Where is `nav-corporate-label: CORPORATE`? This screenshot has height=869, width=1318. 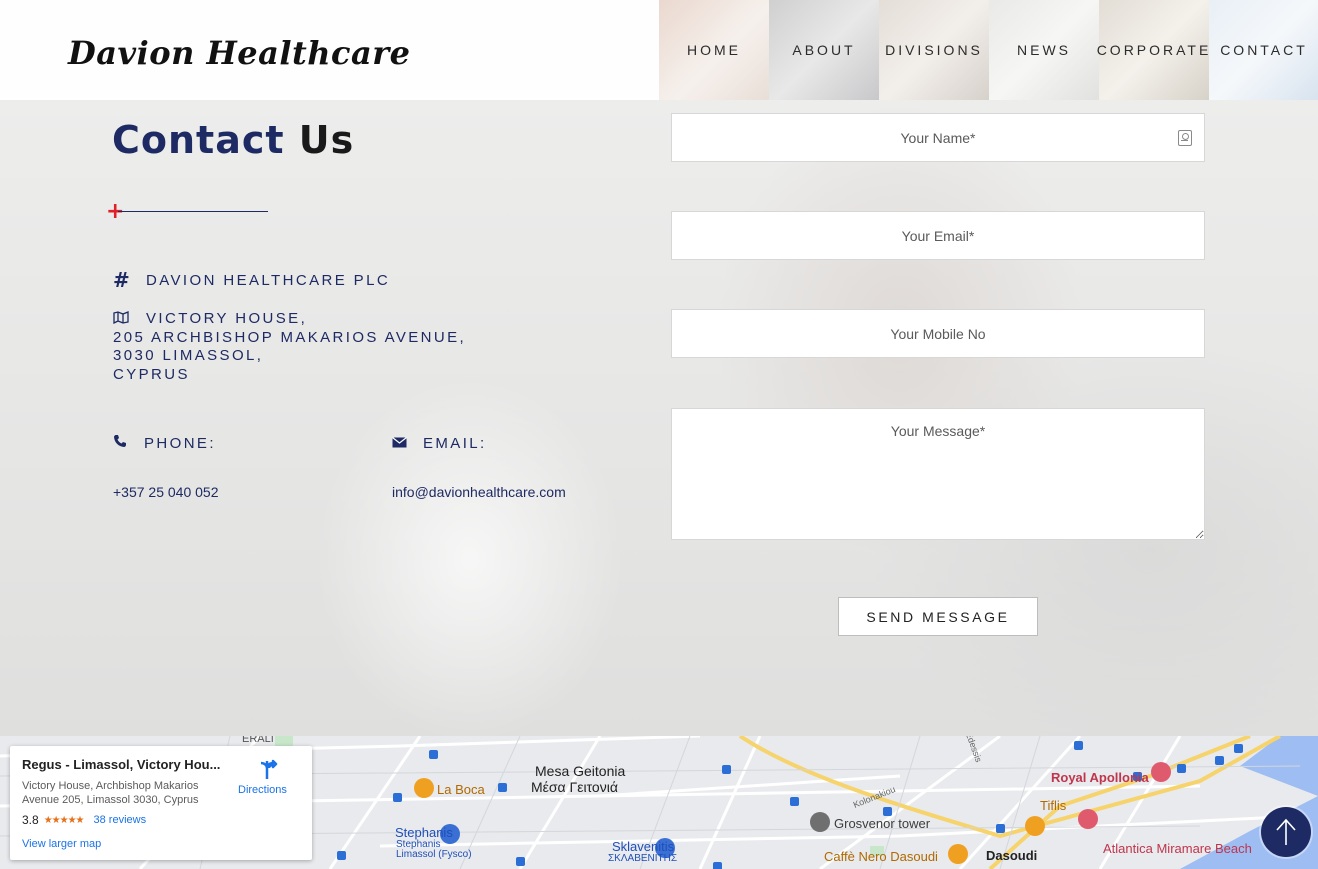
nav-corporate-label: CORPORATE is located at coordinates (1154, 50).